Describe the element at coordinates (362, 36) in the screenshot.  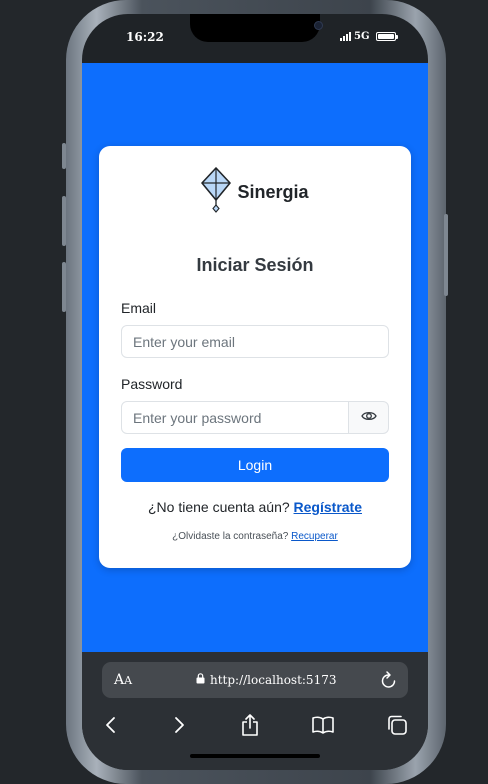
I see `network-label: 5G` at that location.